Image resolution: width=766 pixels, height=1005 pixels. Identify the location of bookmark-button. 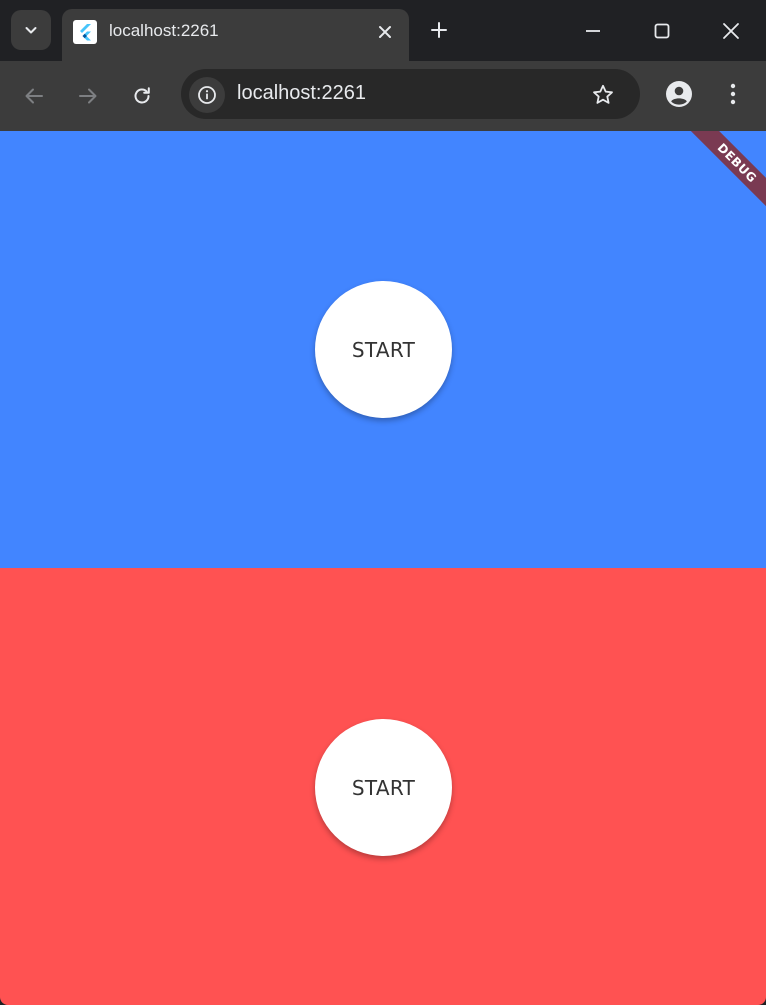
(603, 95).